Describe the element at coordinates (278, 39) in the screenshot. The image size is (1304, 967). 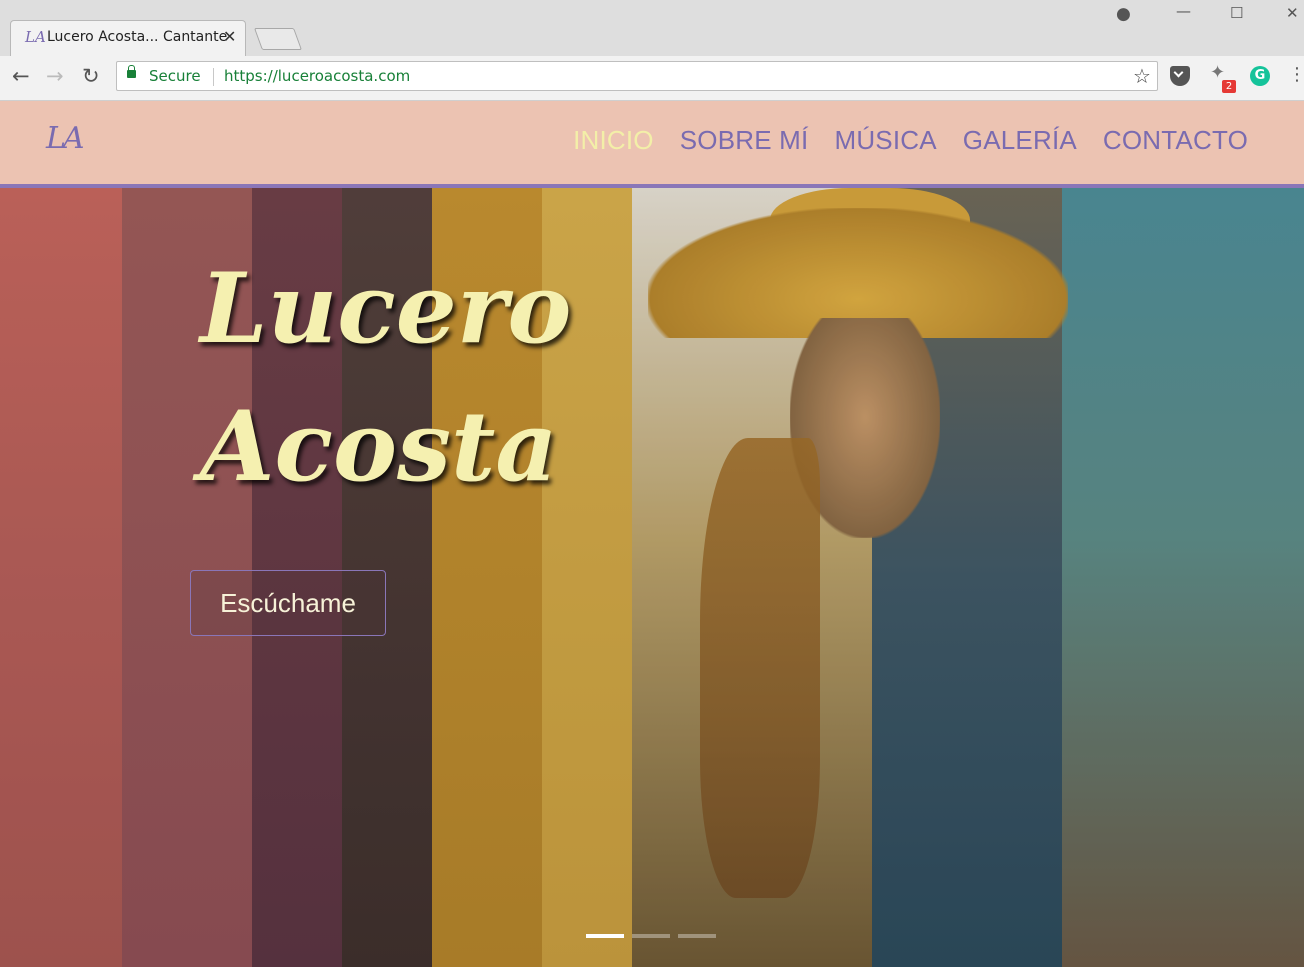
I see `new-tab-button` at that location.